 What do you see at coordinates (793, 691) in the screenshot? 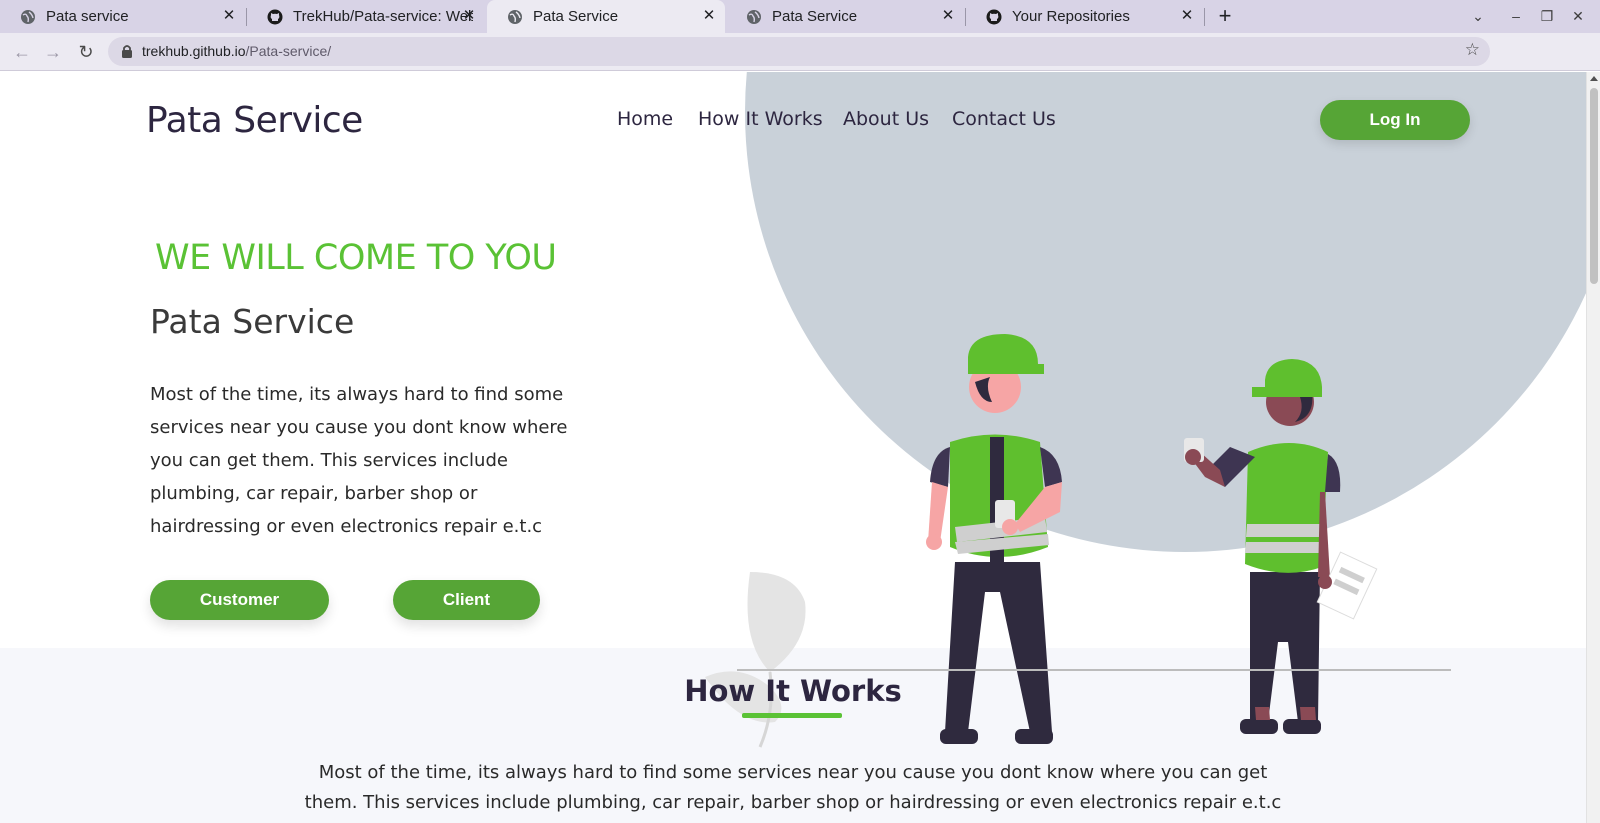
I see `how-it-works-heading: How It Works` at bounding box center [793, 691].